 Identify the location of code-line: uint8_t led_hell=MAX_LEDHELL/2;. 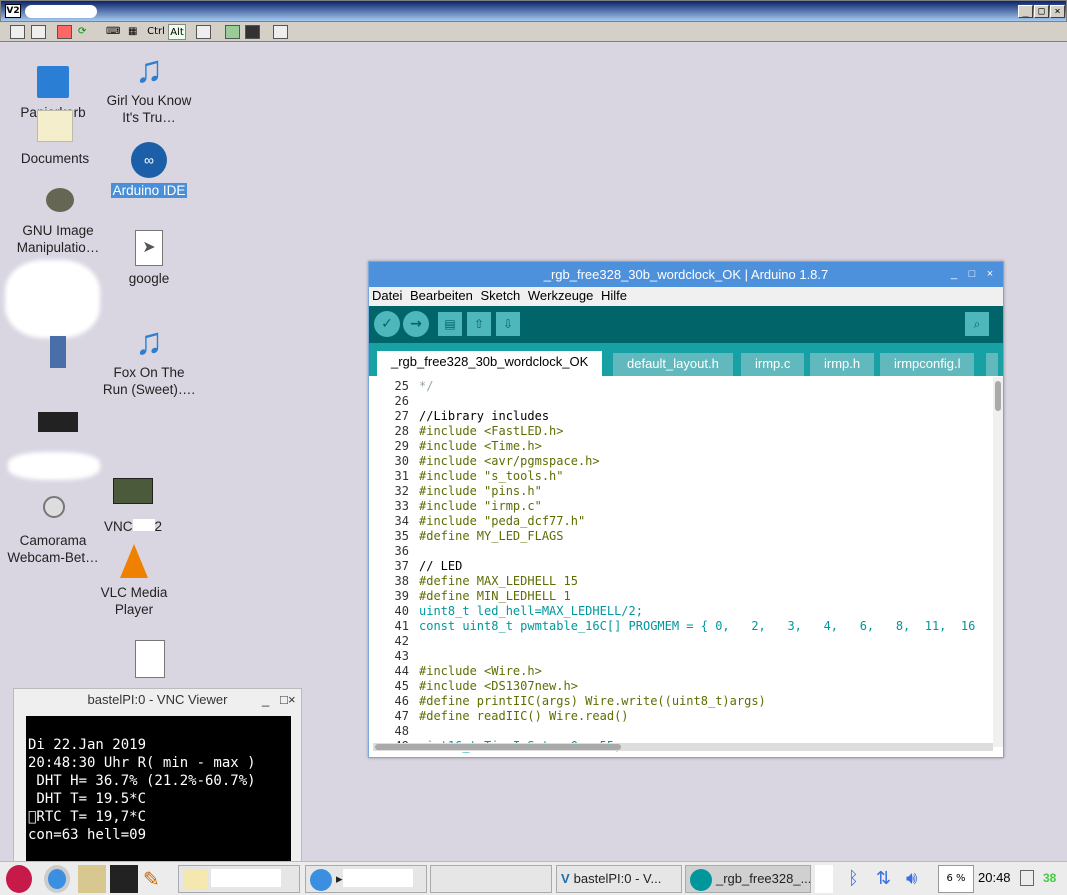
(531, 611).